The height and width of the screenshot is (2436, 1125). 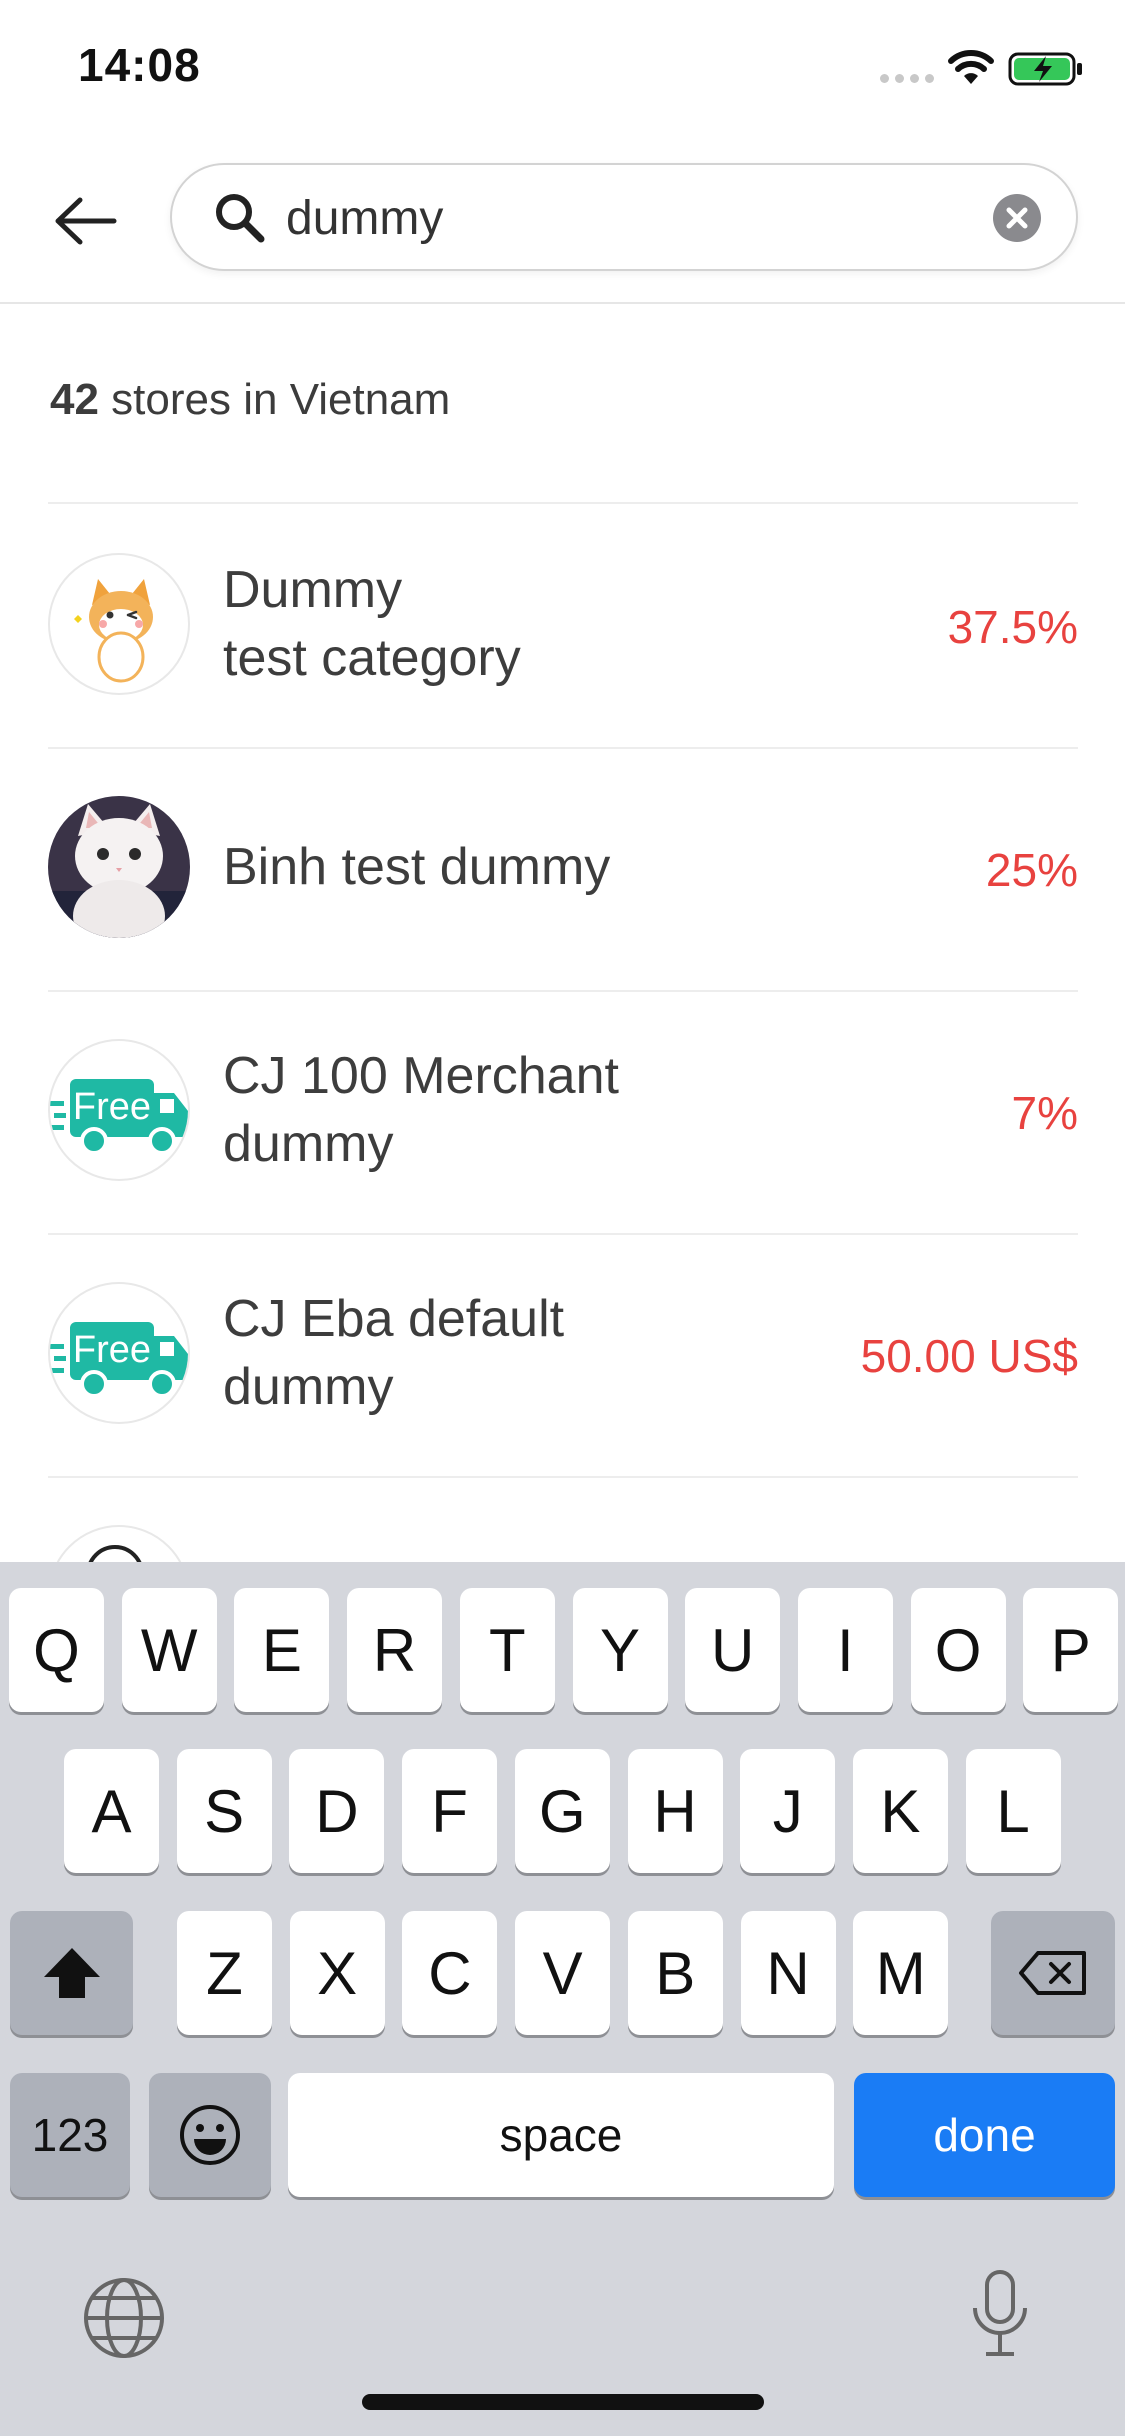 I want to click on backspace-key, so click(x=1053, y=1973).